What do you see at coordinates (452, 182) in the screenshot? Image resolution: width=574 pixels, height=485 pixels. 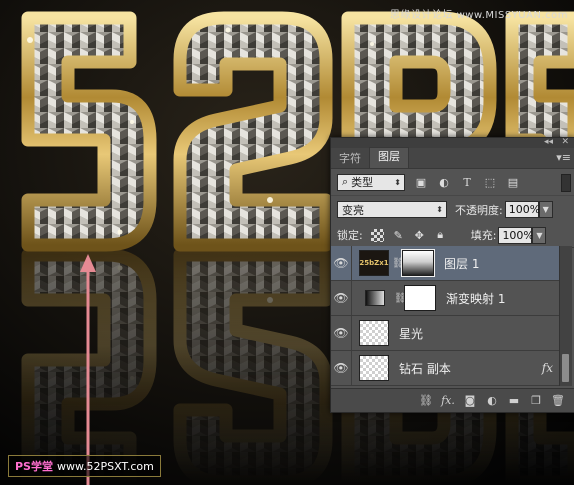 I see `filter-row: ⌕ 类型 ⬍ ▣ ◐ T ⬚ ▤` at bounding box center [452, 182].